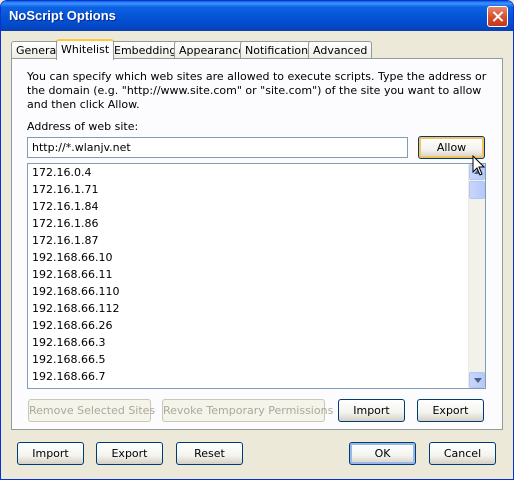 Image resolution: width=514 pixels, height=480 pixels. What do you see at coordinates (217, 147) in the screenshot?
I see `address-input` at bounding box center [217, 147].